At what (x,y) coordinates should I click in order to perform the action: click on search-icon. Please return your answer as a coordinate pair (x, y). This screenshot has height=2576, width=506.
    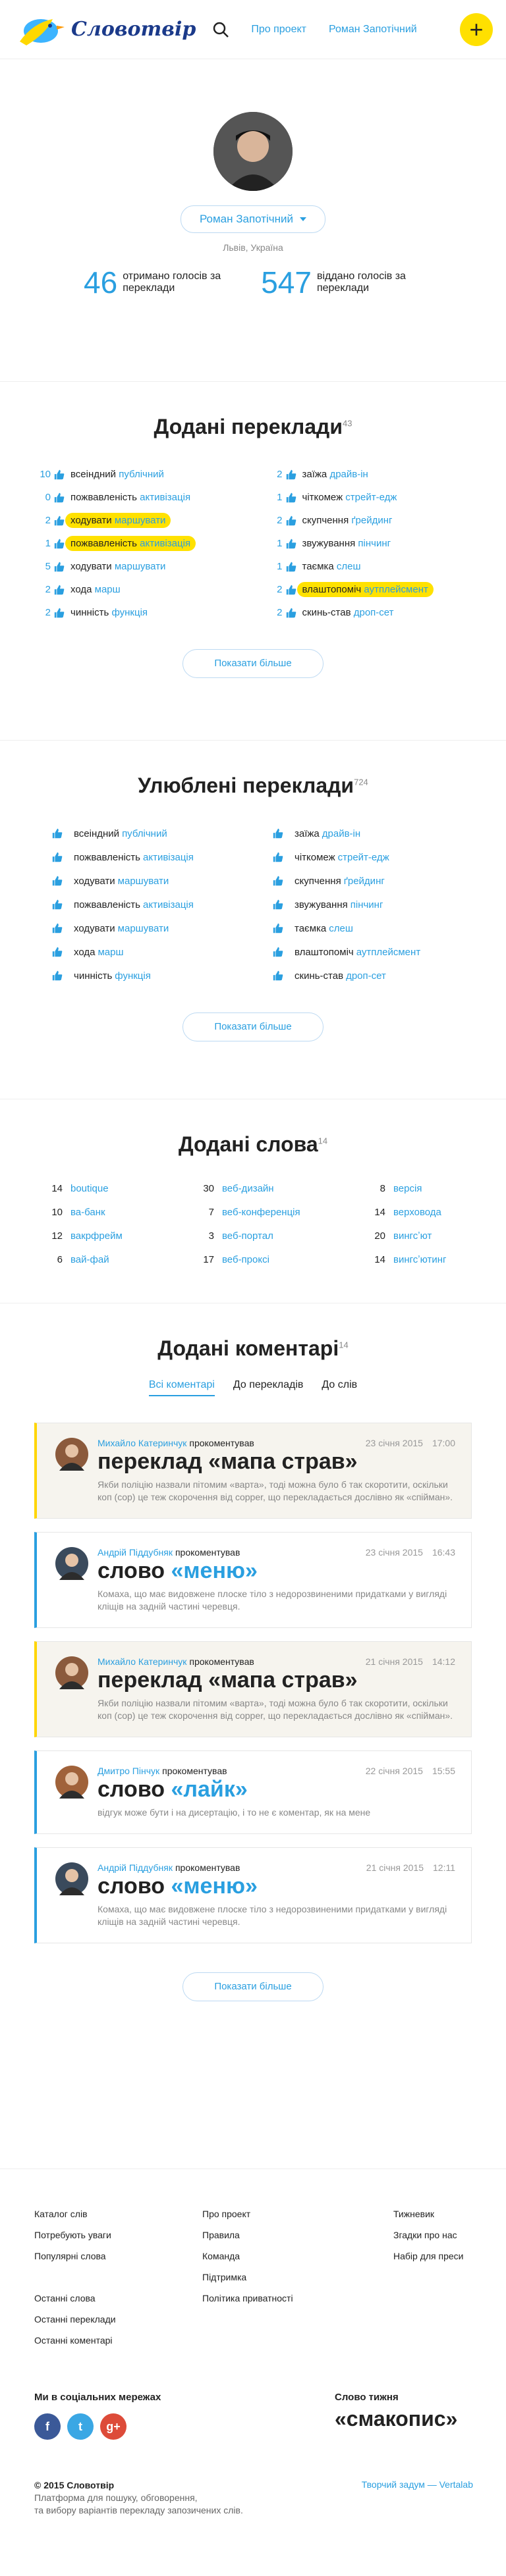
    Looking at the image, I should click on (220, 29).